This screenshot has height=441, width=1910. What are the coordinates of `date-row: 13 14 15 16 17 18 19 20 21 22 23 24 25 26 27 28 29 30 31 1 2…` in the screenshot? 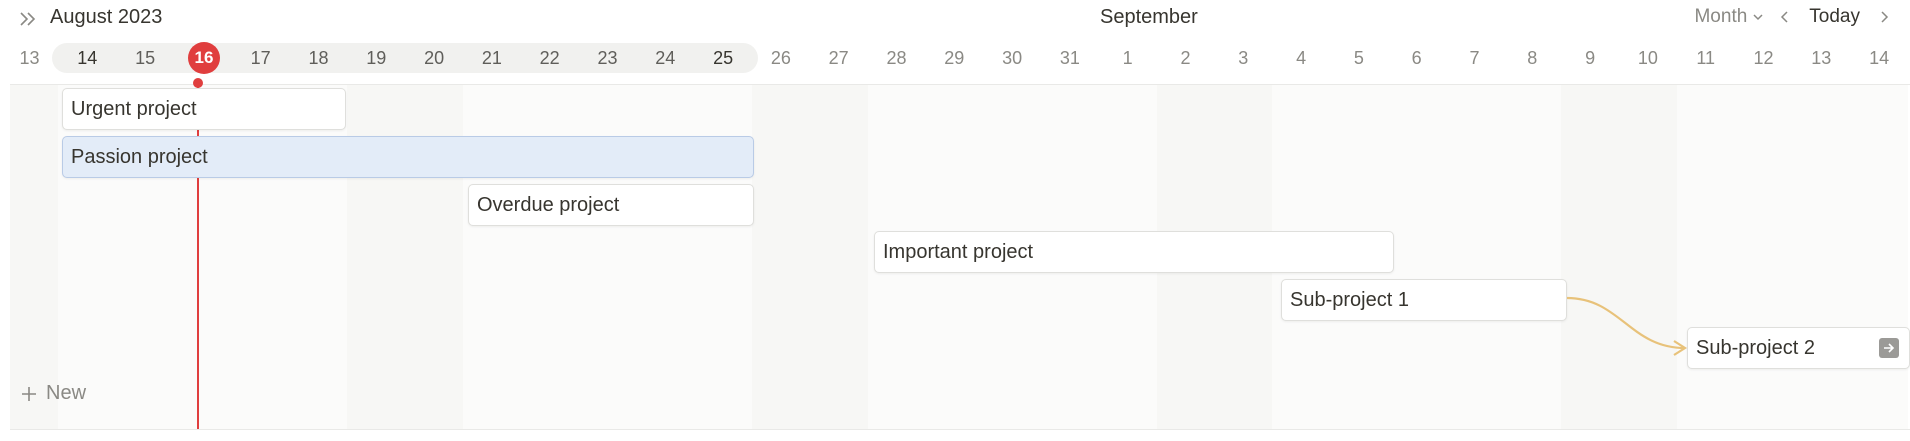 It's located at (955, 58).